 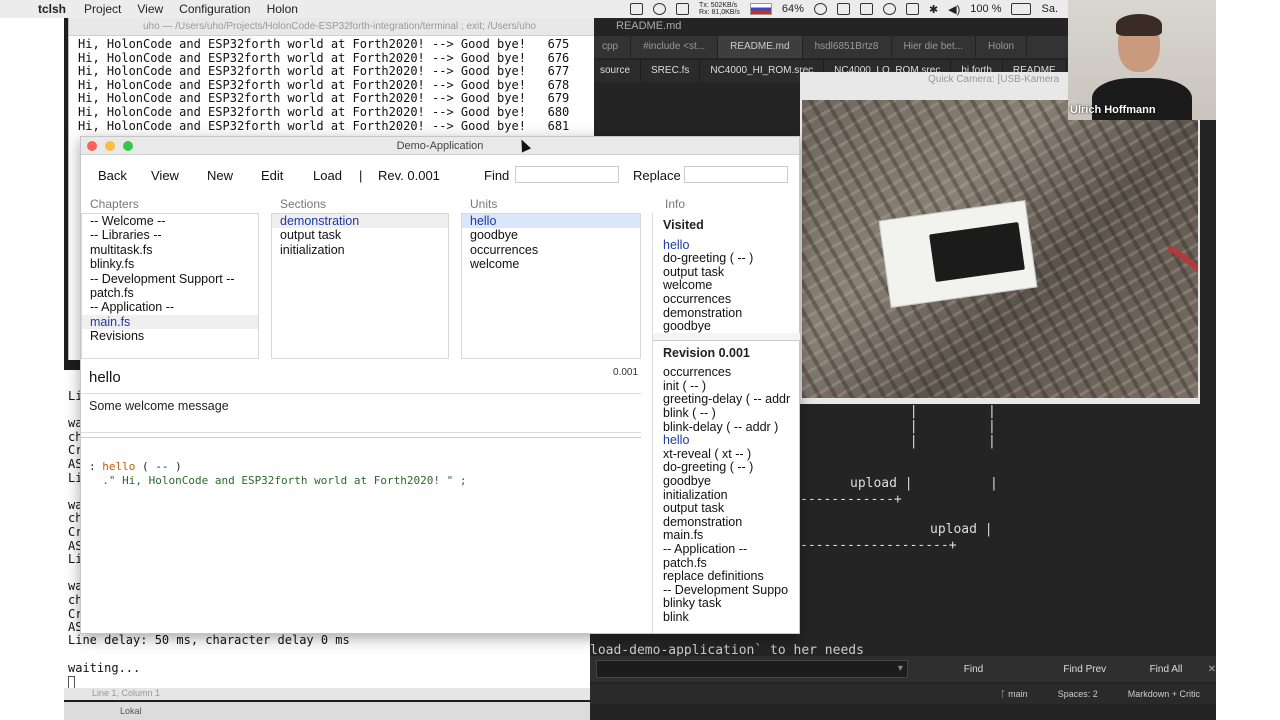 I want to click on info-item: welcome, so click(x=726, y=286).